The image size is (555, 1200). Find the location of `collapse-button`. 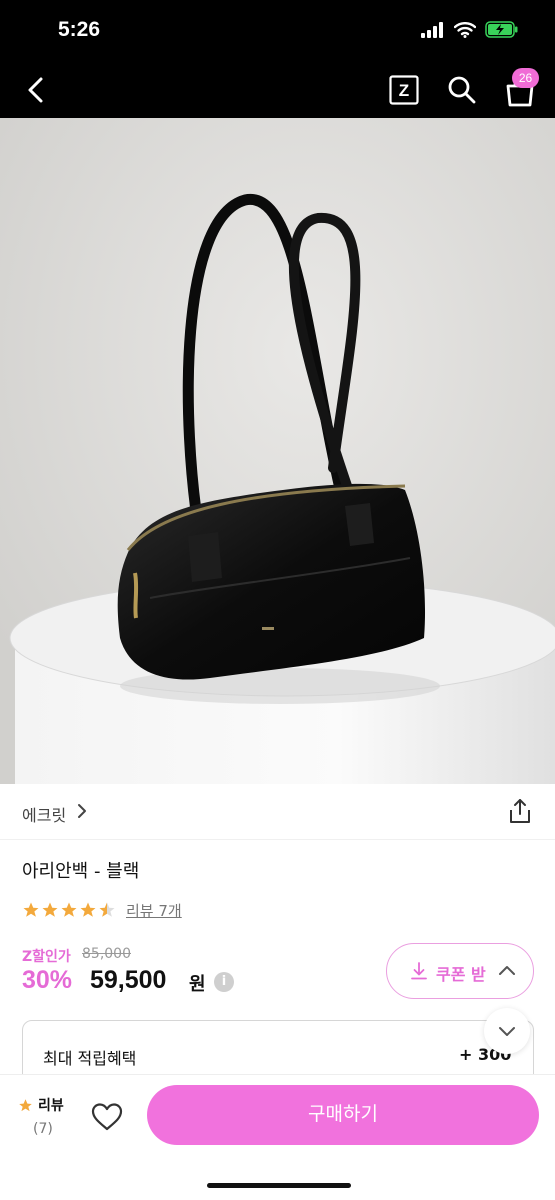

collapse-button is located at coordinates (507, 1031).